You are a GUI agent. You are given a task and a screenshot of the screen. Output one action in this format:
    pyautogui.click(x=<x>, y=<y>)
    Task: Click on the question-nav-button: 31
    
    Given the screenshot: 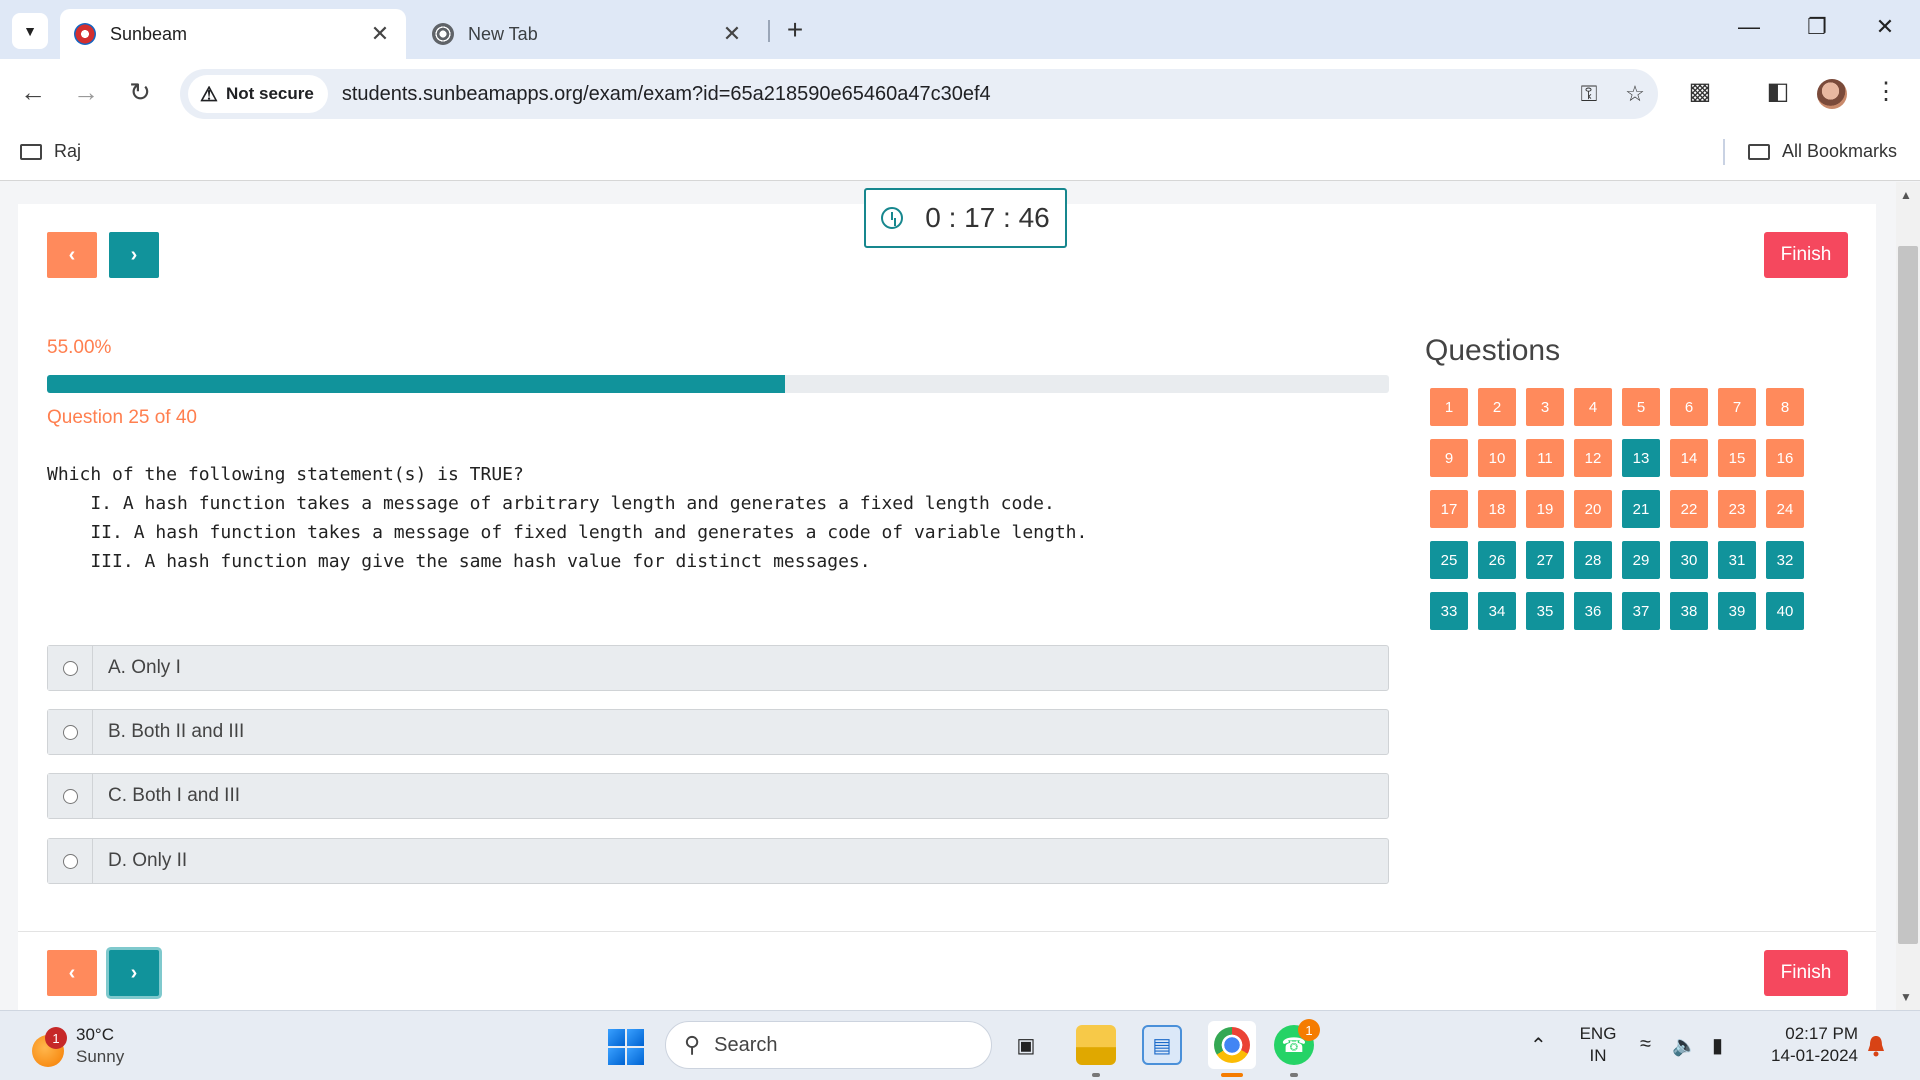 What is the action you would take?
    pyautogui.click(x=1737, y=560)
    